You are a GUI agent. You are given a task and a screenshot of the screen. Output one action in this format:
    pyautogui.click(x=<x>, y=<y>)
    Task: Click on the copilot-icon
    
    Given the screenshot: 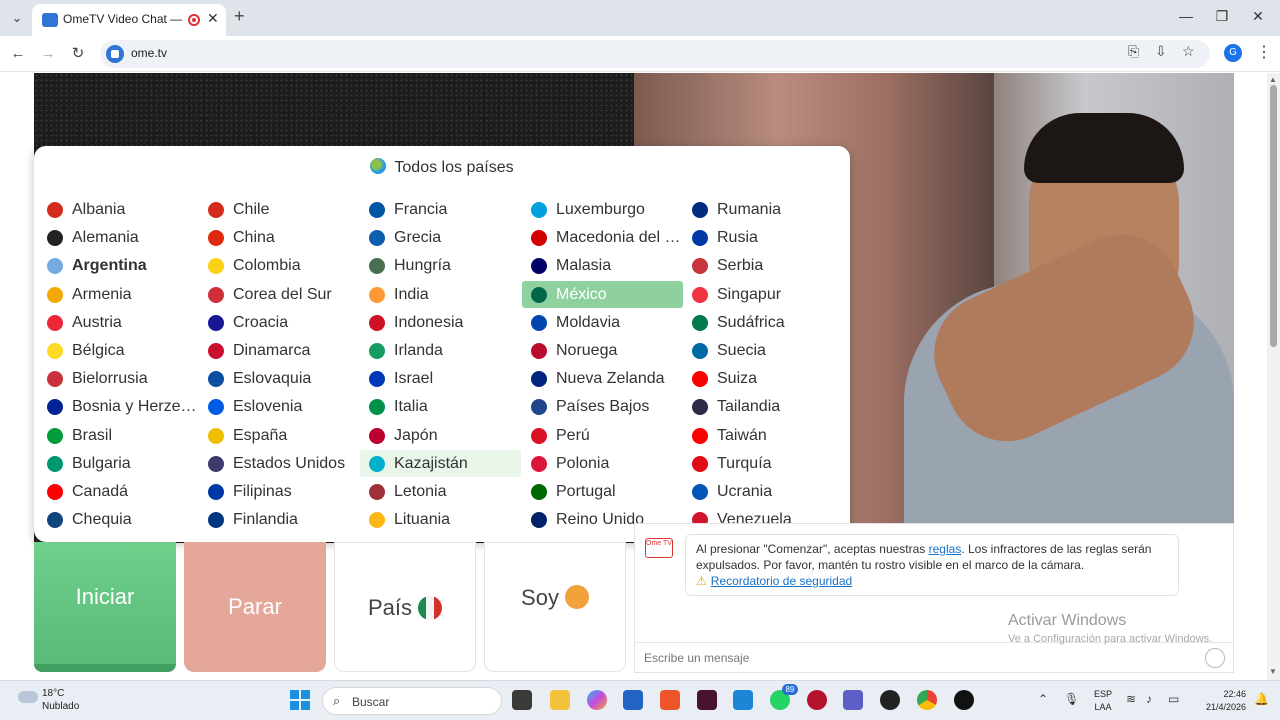 What is the action you would take?
    pyautogui.click(x=597, y=700)
    